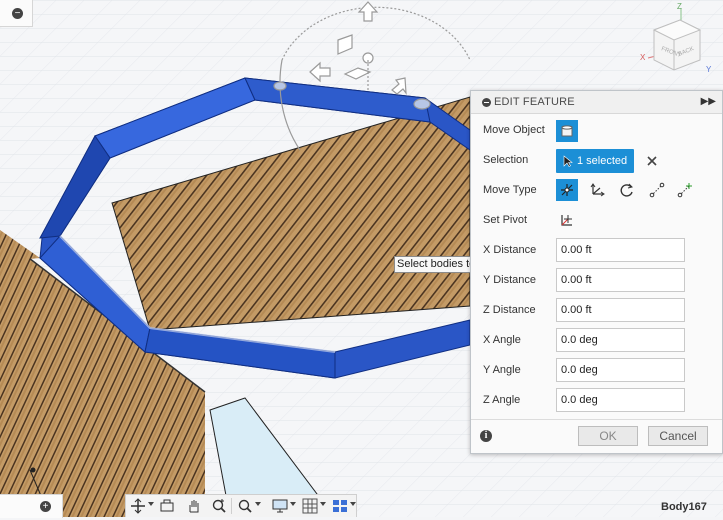 This screenshot has height=520, width=723. I want to click on x-angle-input: 0.0 deg, so click(620, 340).